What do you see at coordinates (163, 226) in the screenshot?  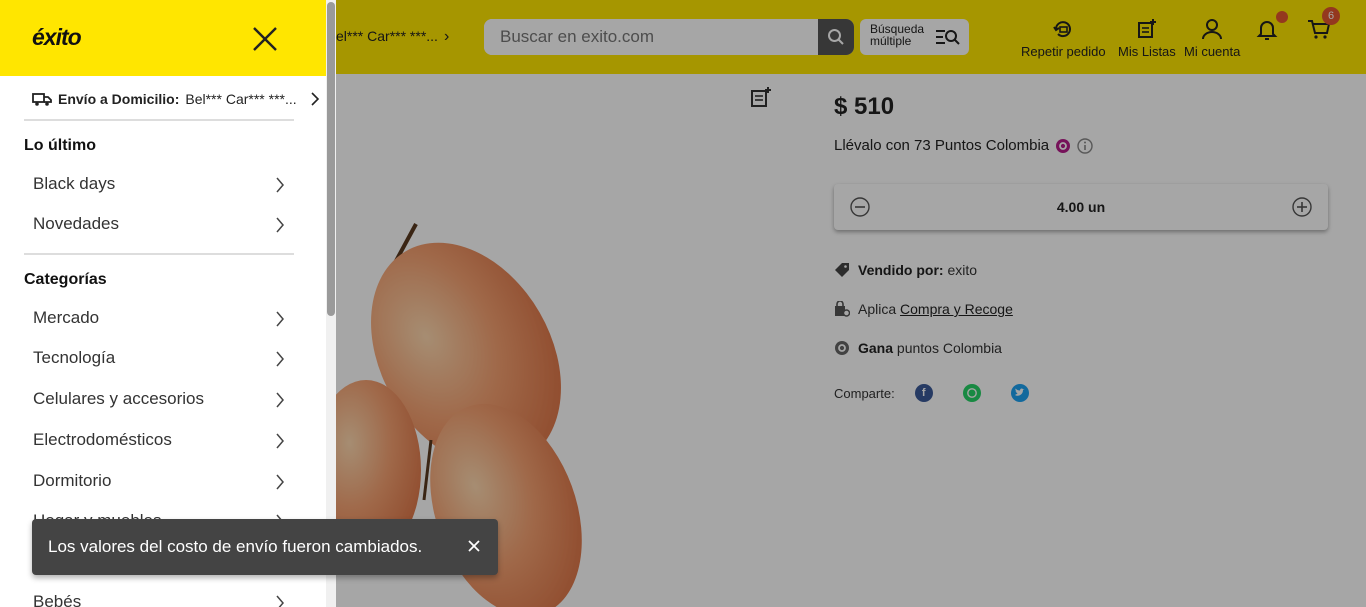 I see `menu-item-novedades: Novedades` at bounding box center [163, 226].